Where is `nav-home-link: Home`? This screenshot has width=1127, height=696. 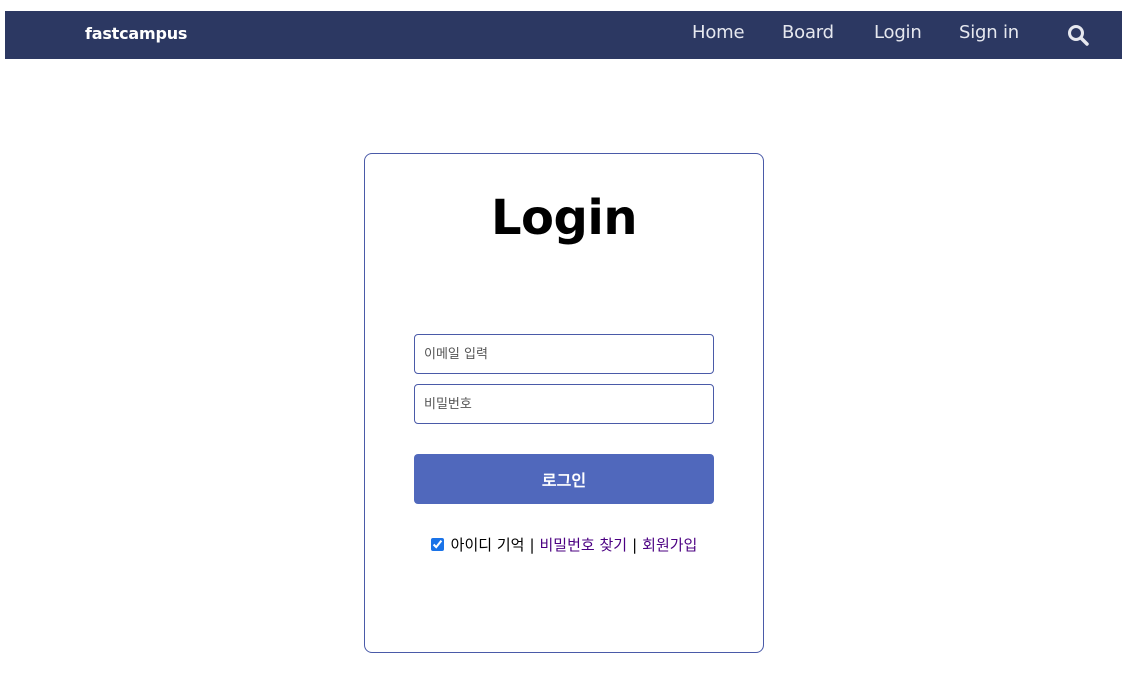 nav-home-link: Home is located at coordinates (718, 32).